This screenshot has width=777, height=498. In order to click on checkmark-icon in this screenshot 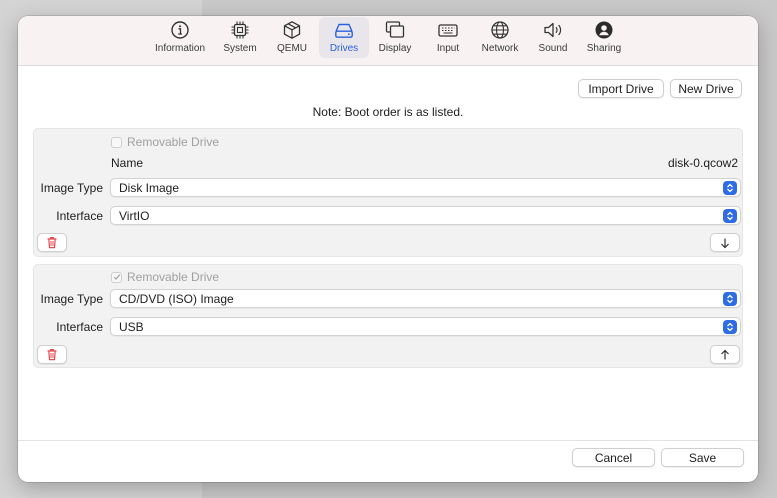, I will do `click(116, 277)`.